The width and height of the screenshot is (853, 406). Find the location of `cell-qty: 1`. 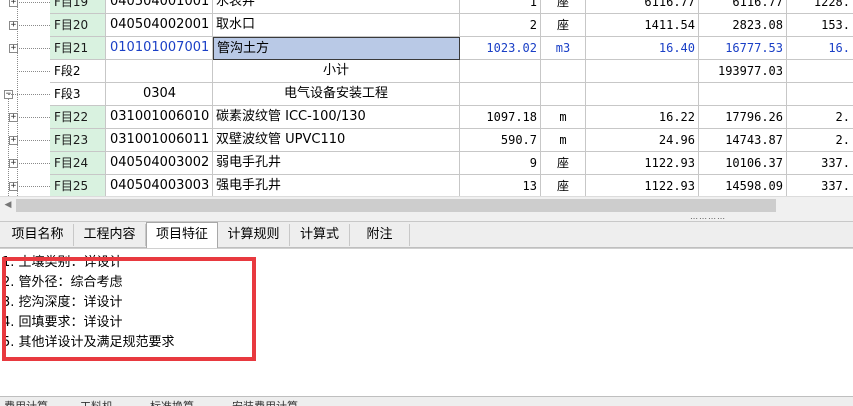

cell-qty: 1 is located at coordinates (500, 7).